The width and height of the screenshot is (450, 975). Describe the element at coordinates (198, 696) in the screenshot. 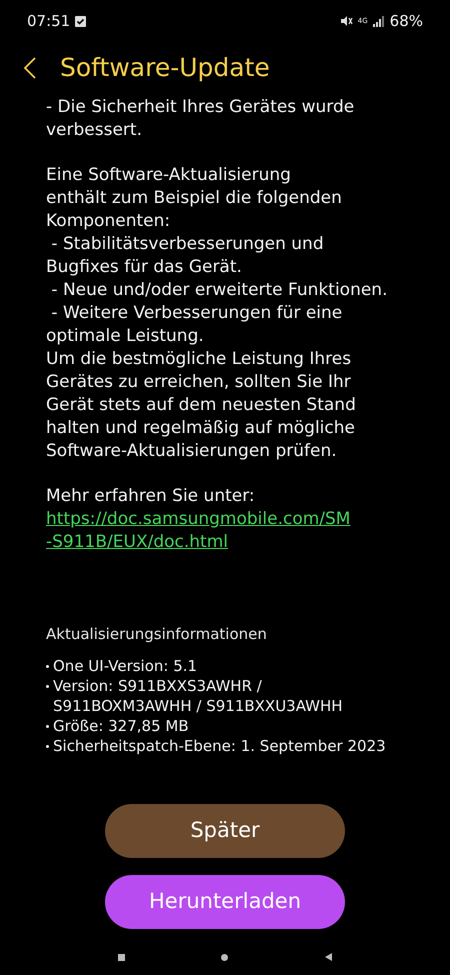

I see `info-item: Version: S911BXXS3AWHR / S911BOXM3AWHH / S911BXXU3AWHH` at that location.